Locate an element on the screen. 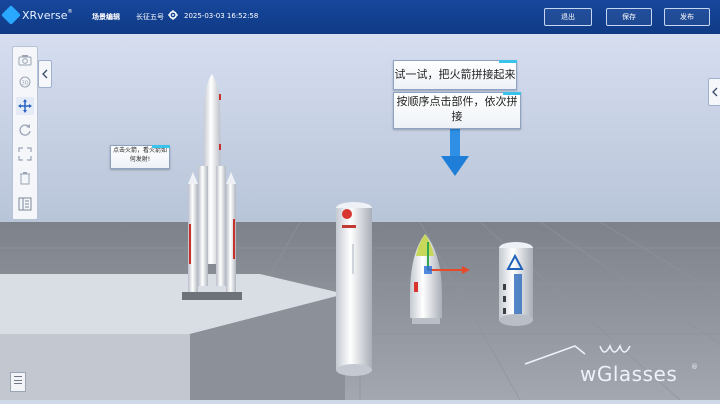 The width and height of the screenshot is (720, 404). rocket-hint-callout: 点击火箭，看火箭如何发射! is located at coordinates (140, 157).